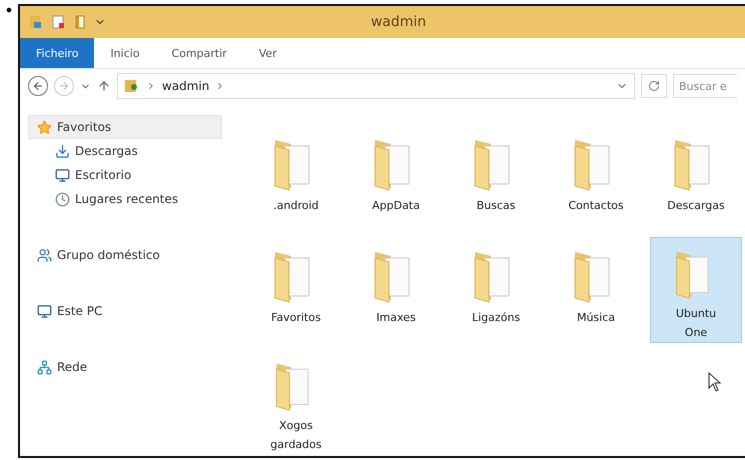  I want to click on breadcrumb: wadmin, so click(186, 86).